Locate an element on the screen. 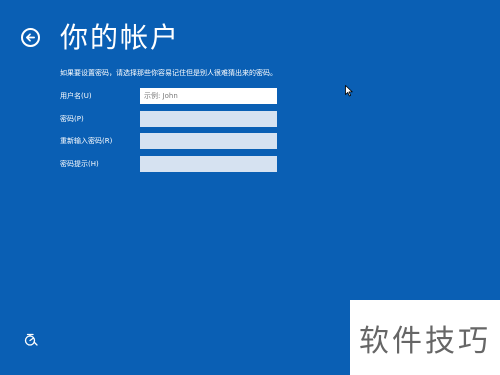  password-confirm-row: 重新输入密码(R) is located at coordinates (170, 141).